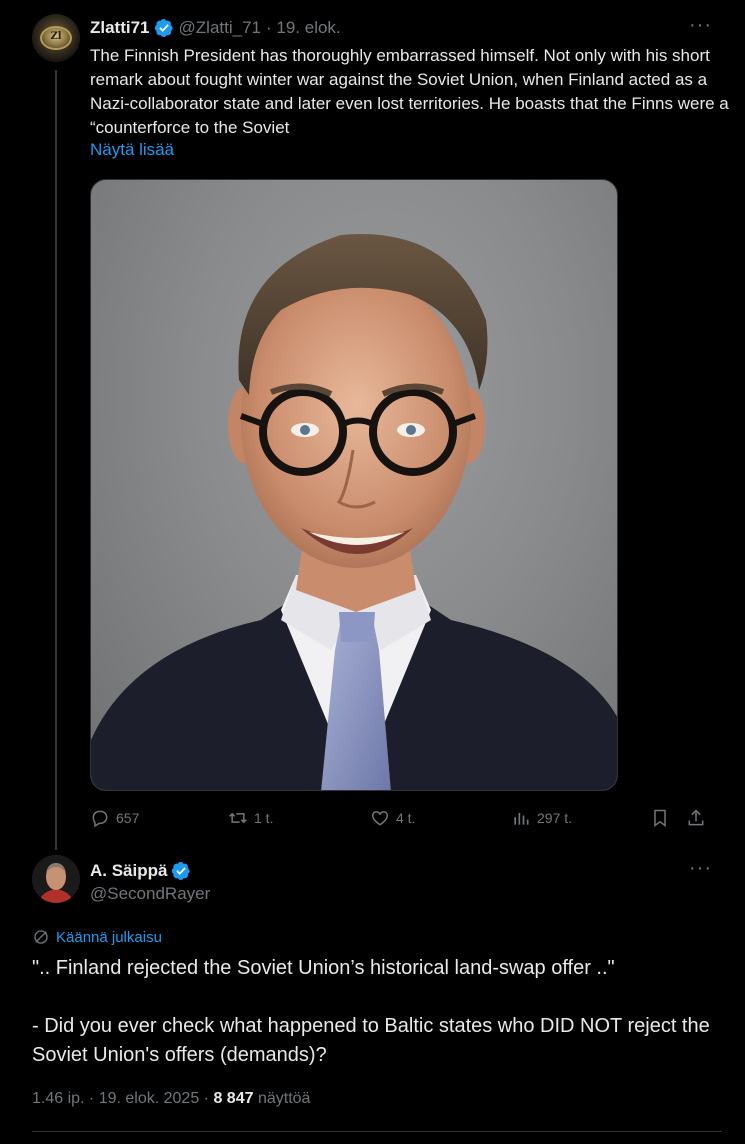 Image resolution: width=745 pixels, height=1144 pixels. I want to click on translate-label: Käännä julkaisu, so click(109, 937).